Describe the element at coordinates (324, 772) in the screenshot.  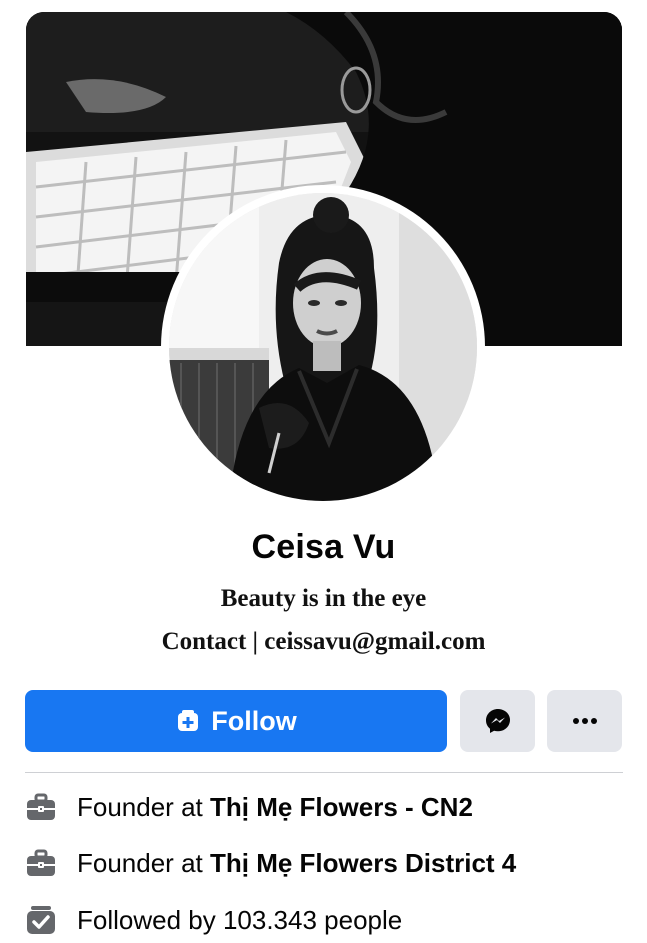
I see `section-divider` at that location.